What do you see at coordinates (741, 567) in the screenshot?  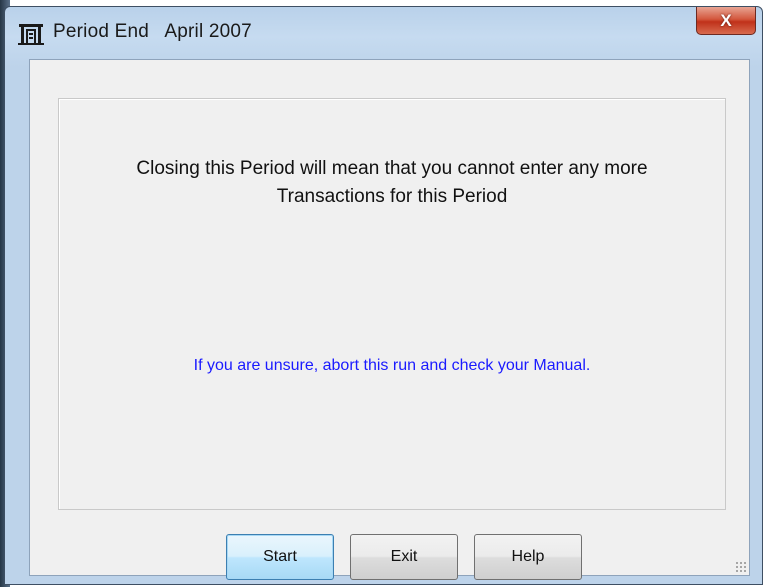 I see `resize-grip` at bounding box center [741, 567].